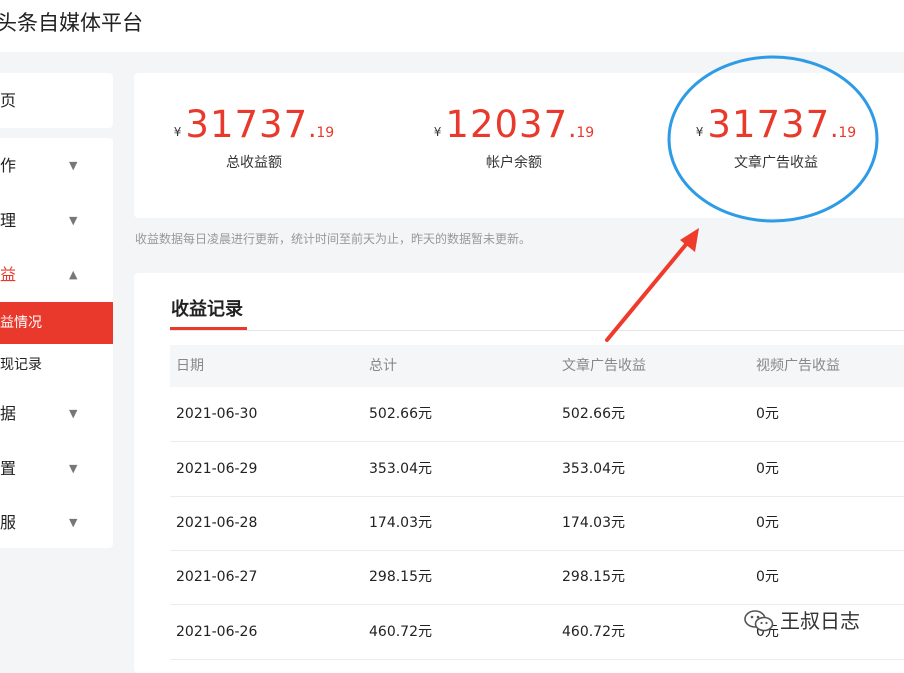 This screenshot has height=673, width=904. Describe the element at coordinates (776, 163) in the screenshot. I see `stat-caption: 文章广告收益` at that location.